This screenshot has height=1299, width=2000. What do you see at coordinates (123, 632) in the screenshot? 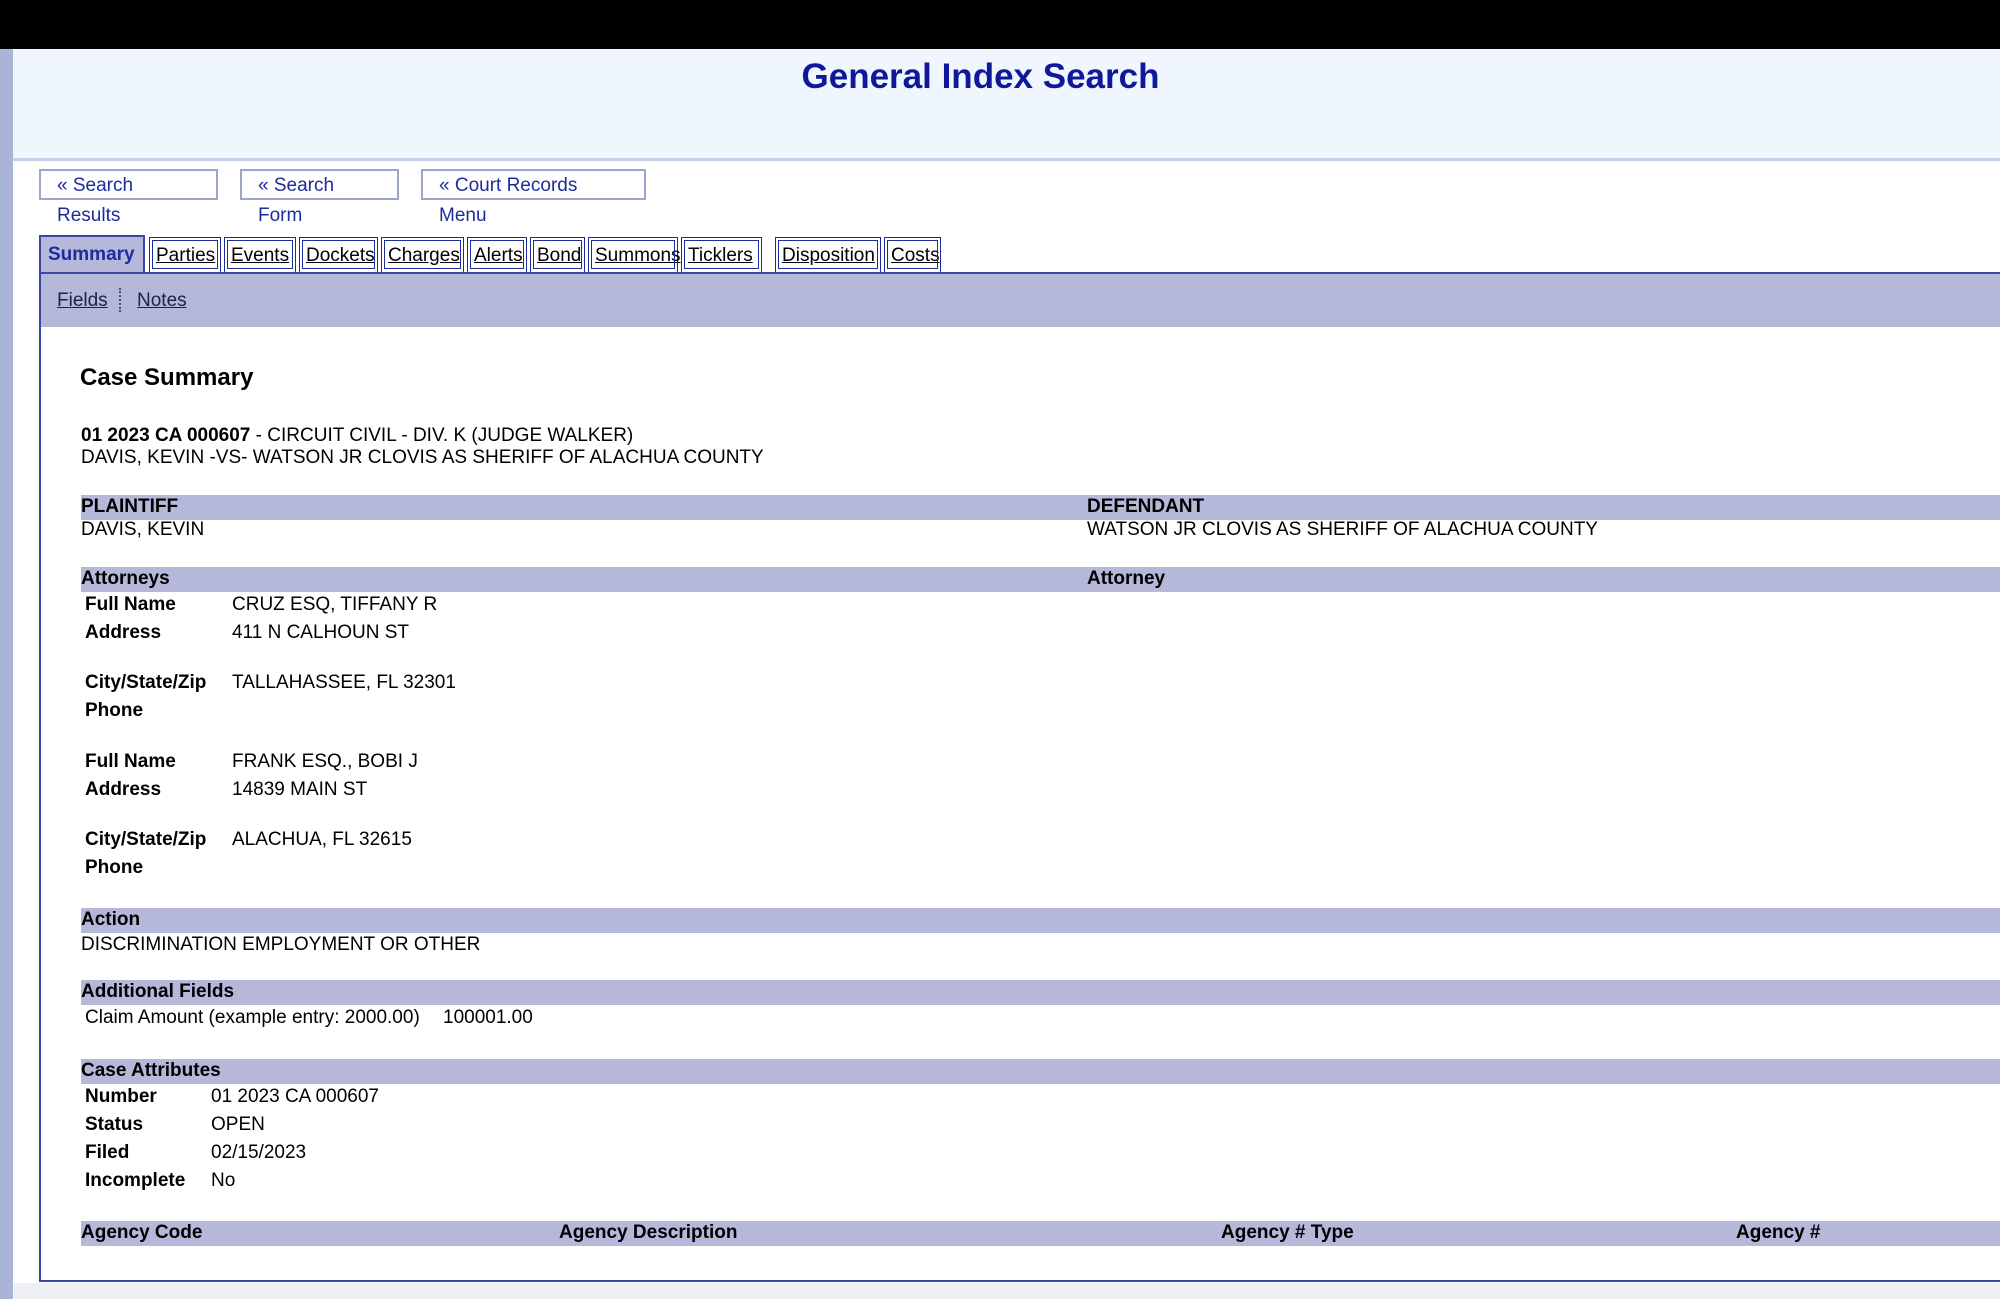
I see `attorney-1-address-label: Address` at bounding box center [123, 632].